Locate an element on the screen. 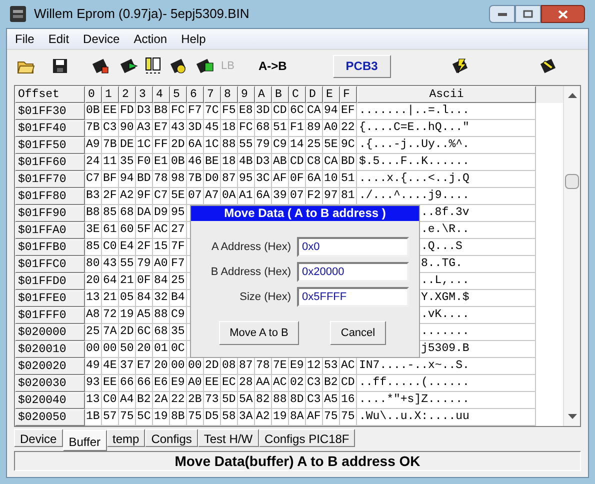 This screenshot has height=484, width=595. column-header: B is located at coordinates (280, 94).